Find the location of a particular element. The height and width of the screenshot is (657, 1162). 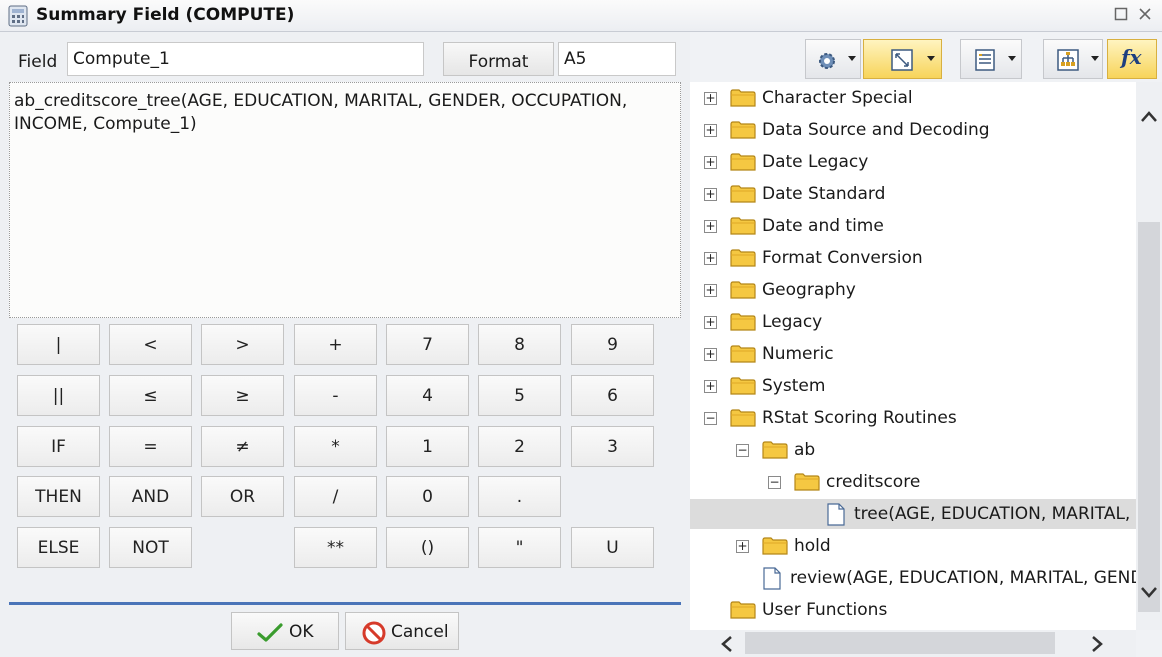

tree-folder-item: + Numeric is located at coordinates (913, 354).